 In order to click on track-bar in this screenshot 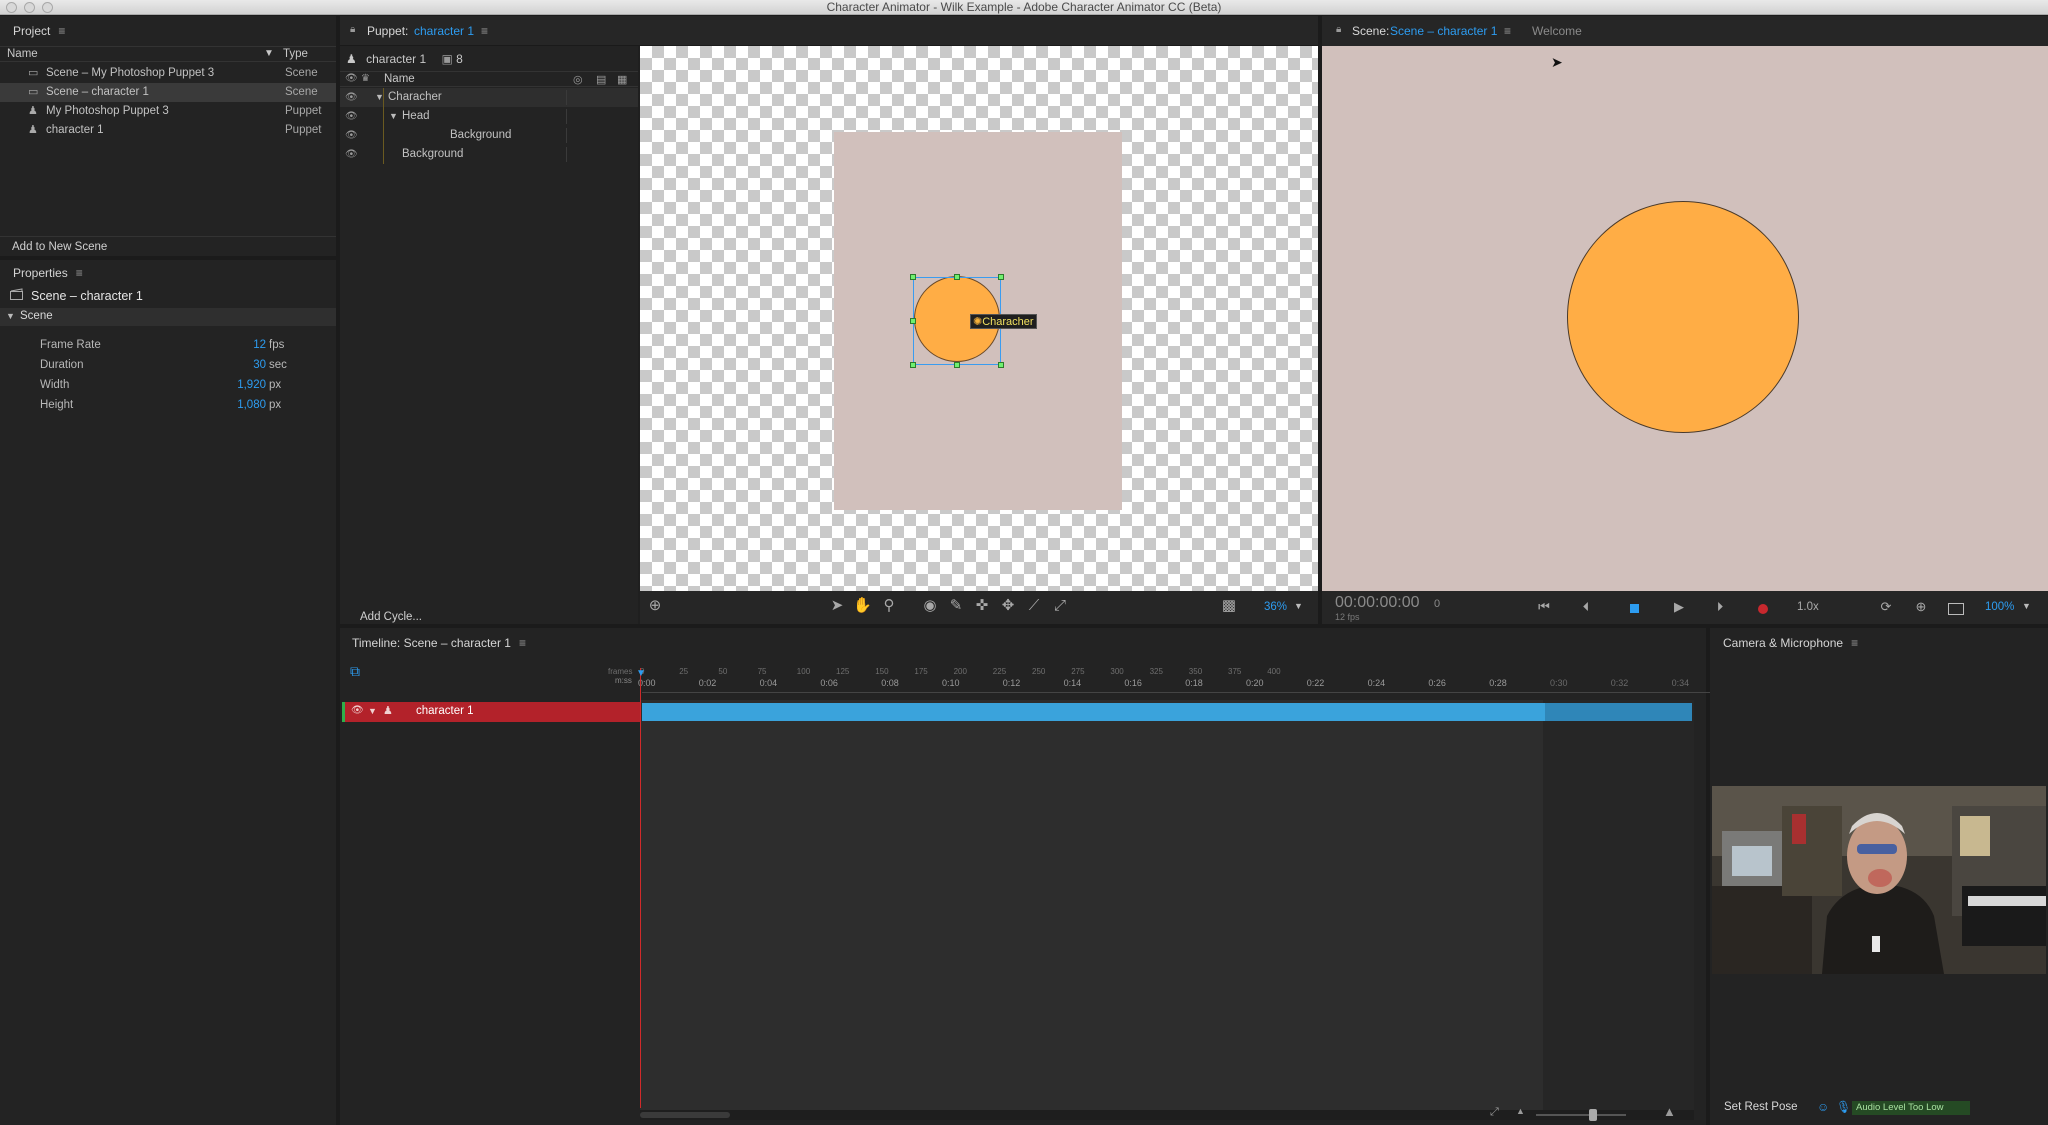, I will do `click(1167, 712)`.